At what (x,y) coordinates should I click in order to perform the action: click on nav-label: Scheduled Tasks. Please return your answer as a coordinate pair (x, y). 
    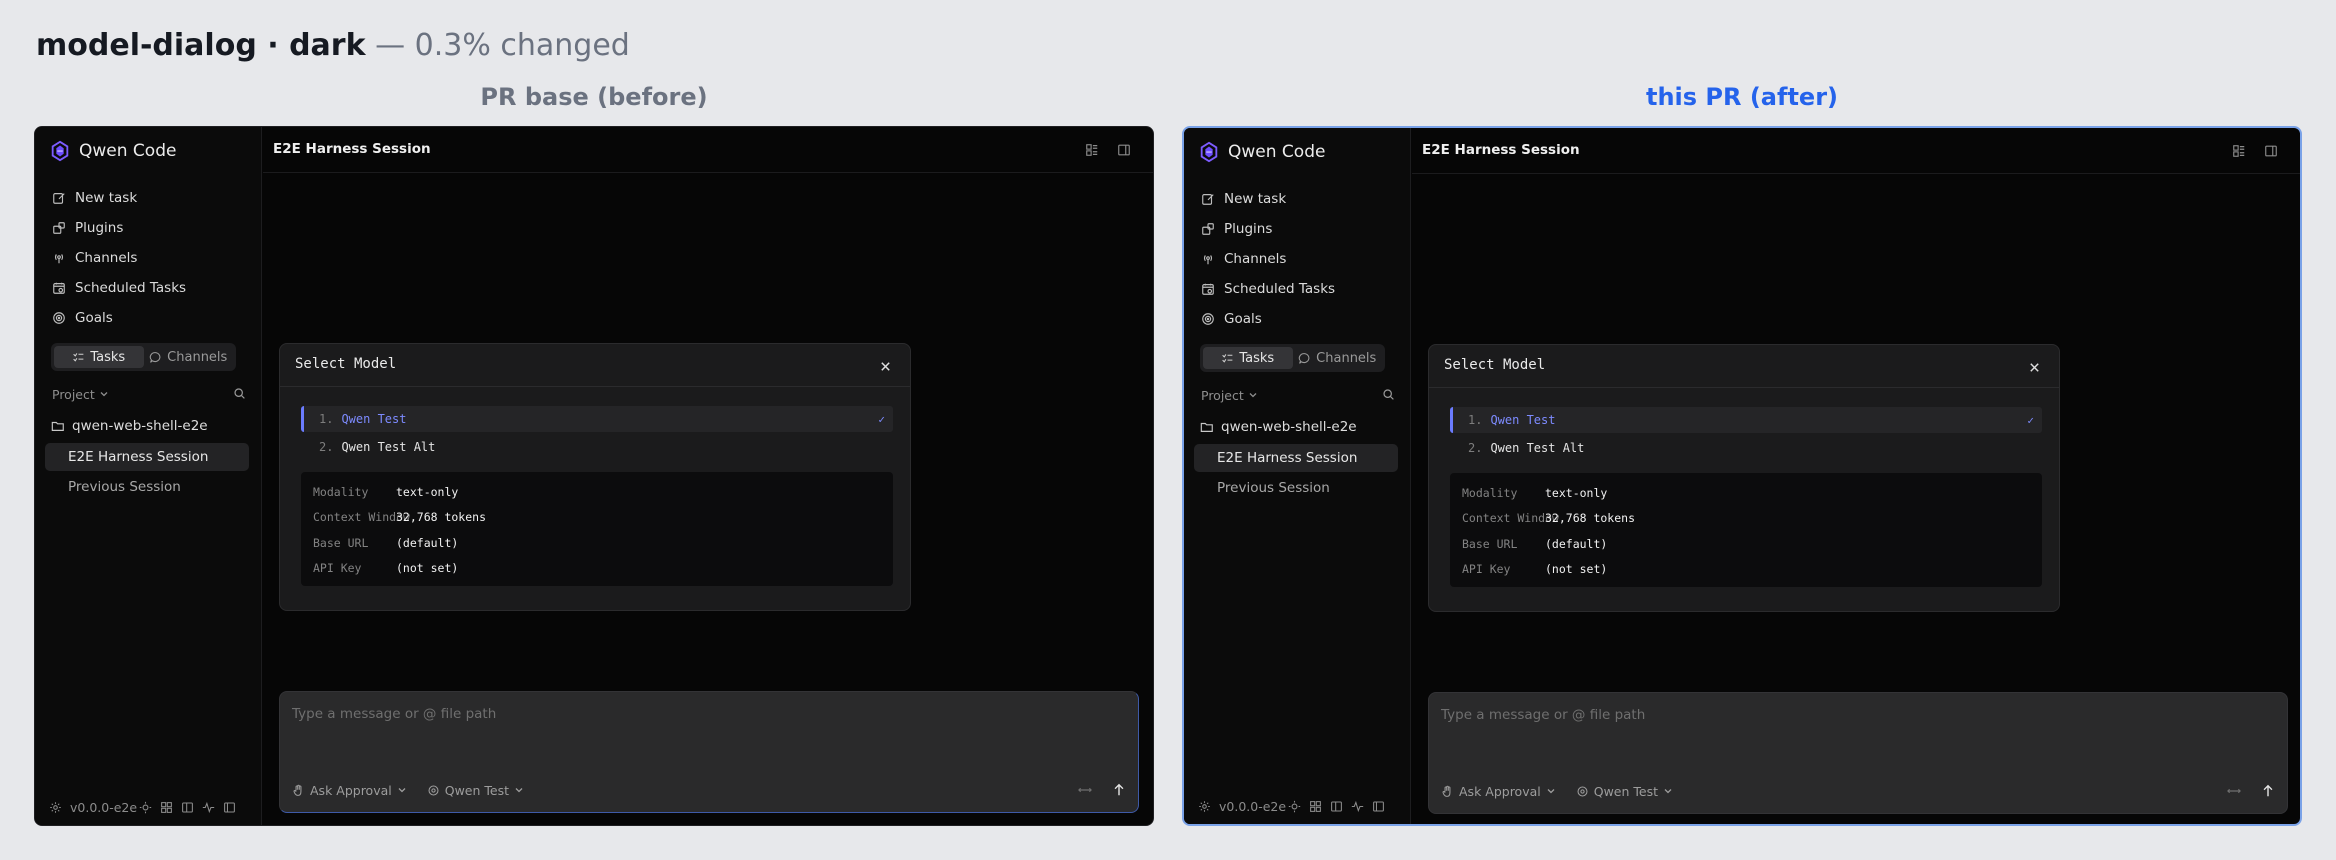
    Looking at the image, I should click on (131, 288).